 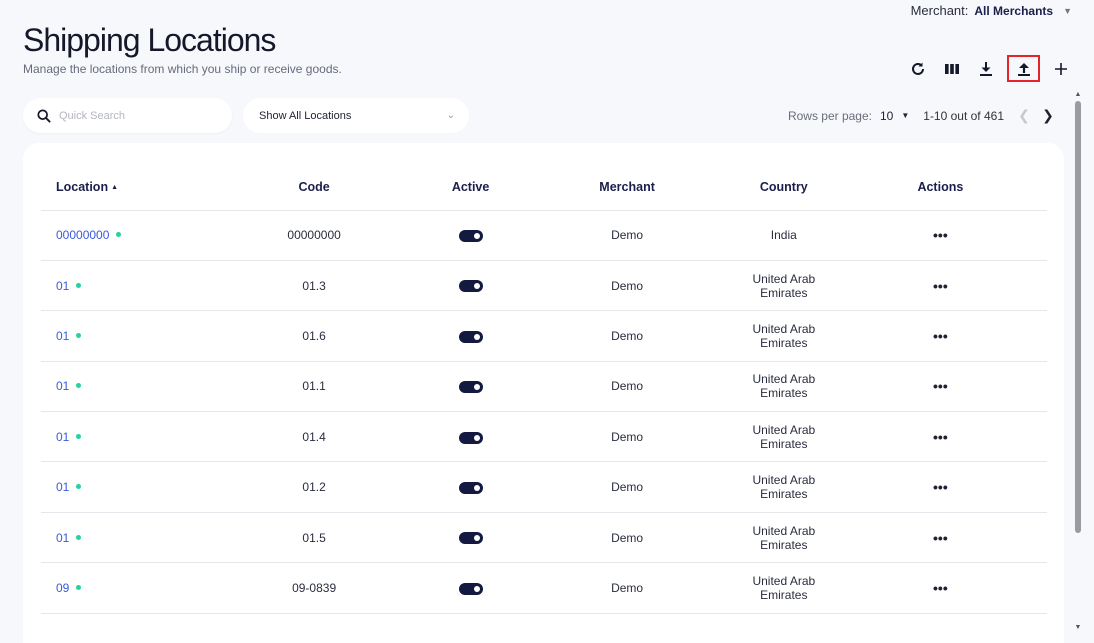 I want to click on next-page-button: ❯, so click(x=1048, y=115).